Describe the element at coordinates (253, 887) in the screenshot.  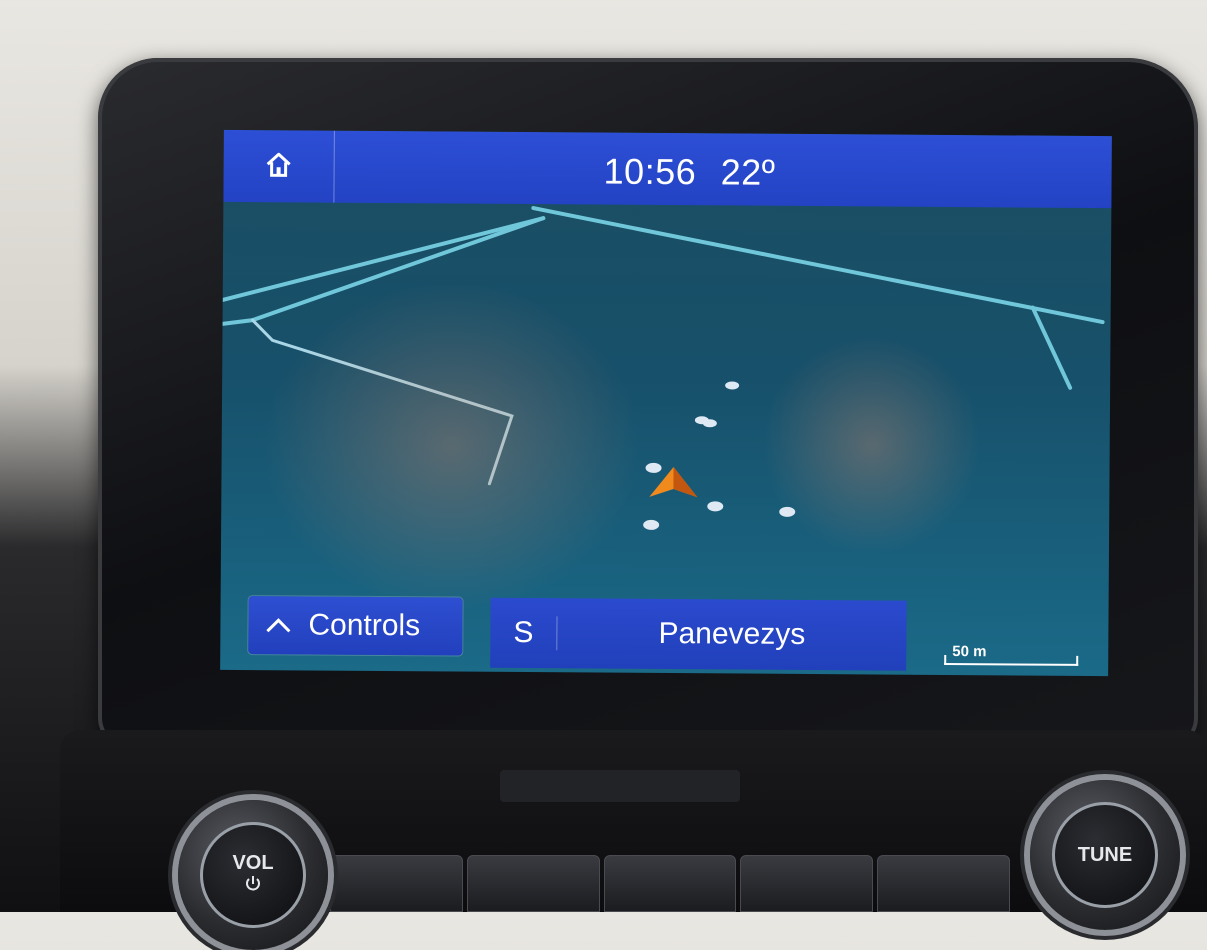
I see `power-icon` at that location.